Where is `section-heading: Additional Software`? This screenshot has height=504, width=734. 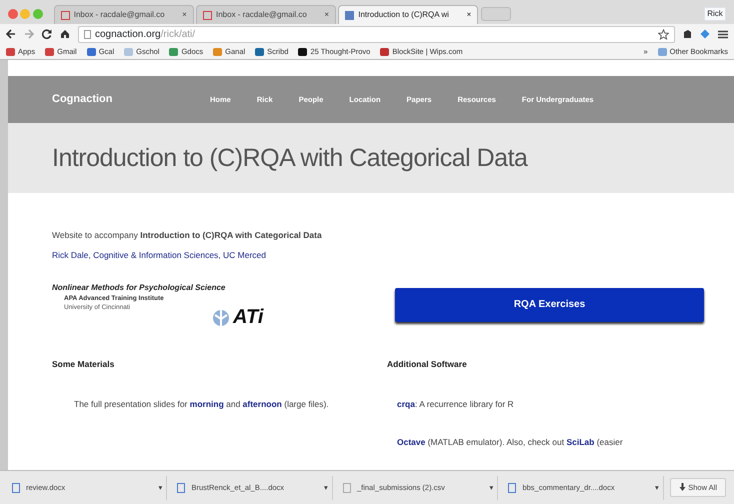
section-heading: Additional Software is located at coordinates (427, 364).